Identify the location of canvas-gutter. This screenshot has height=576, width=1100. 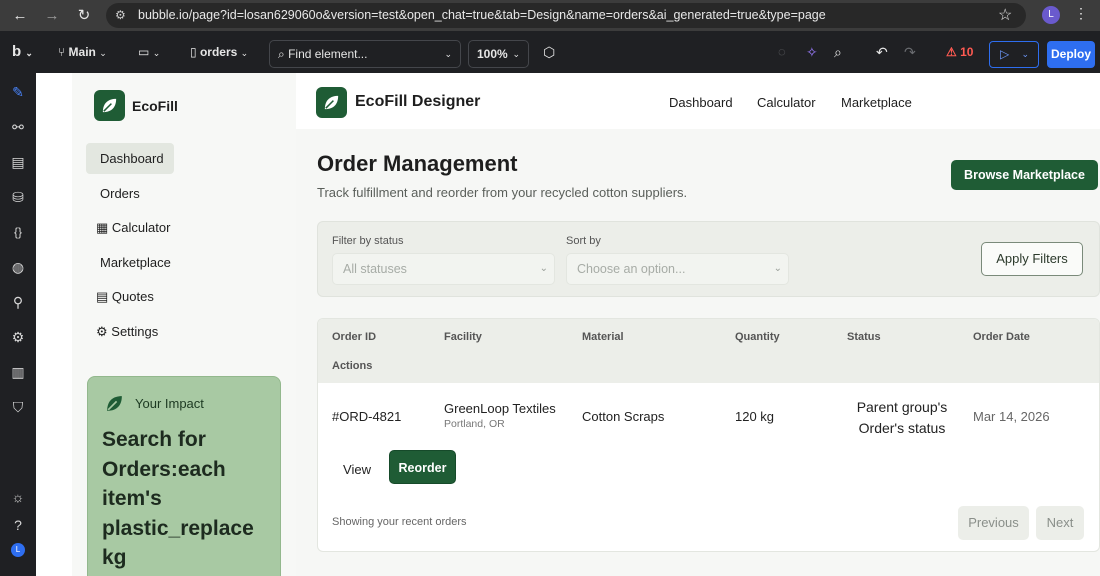
(54, 324).